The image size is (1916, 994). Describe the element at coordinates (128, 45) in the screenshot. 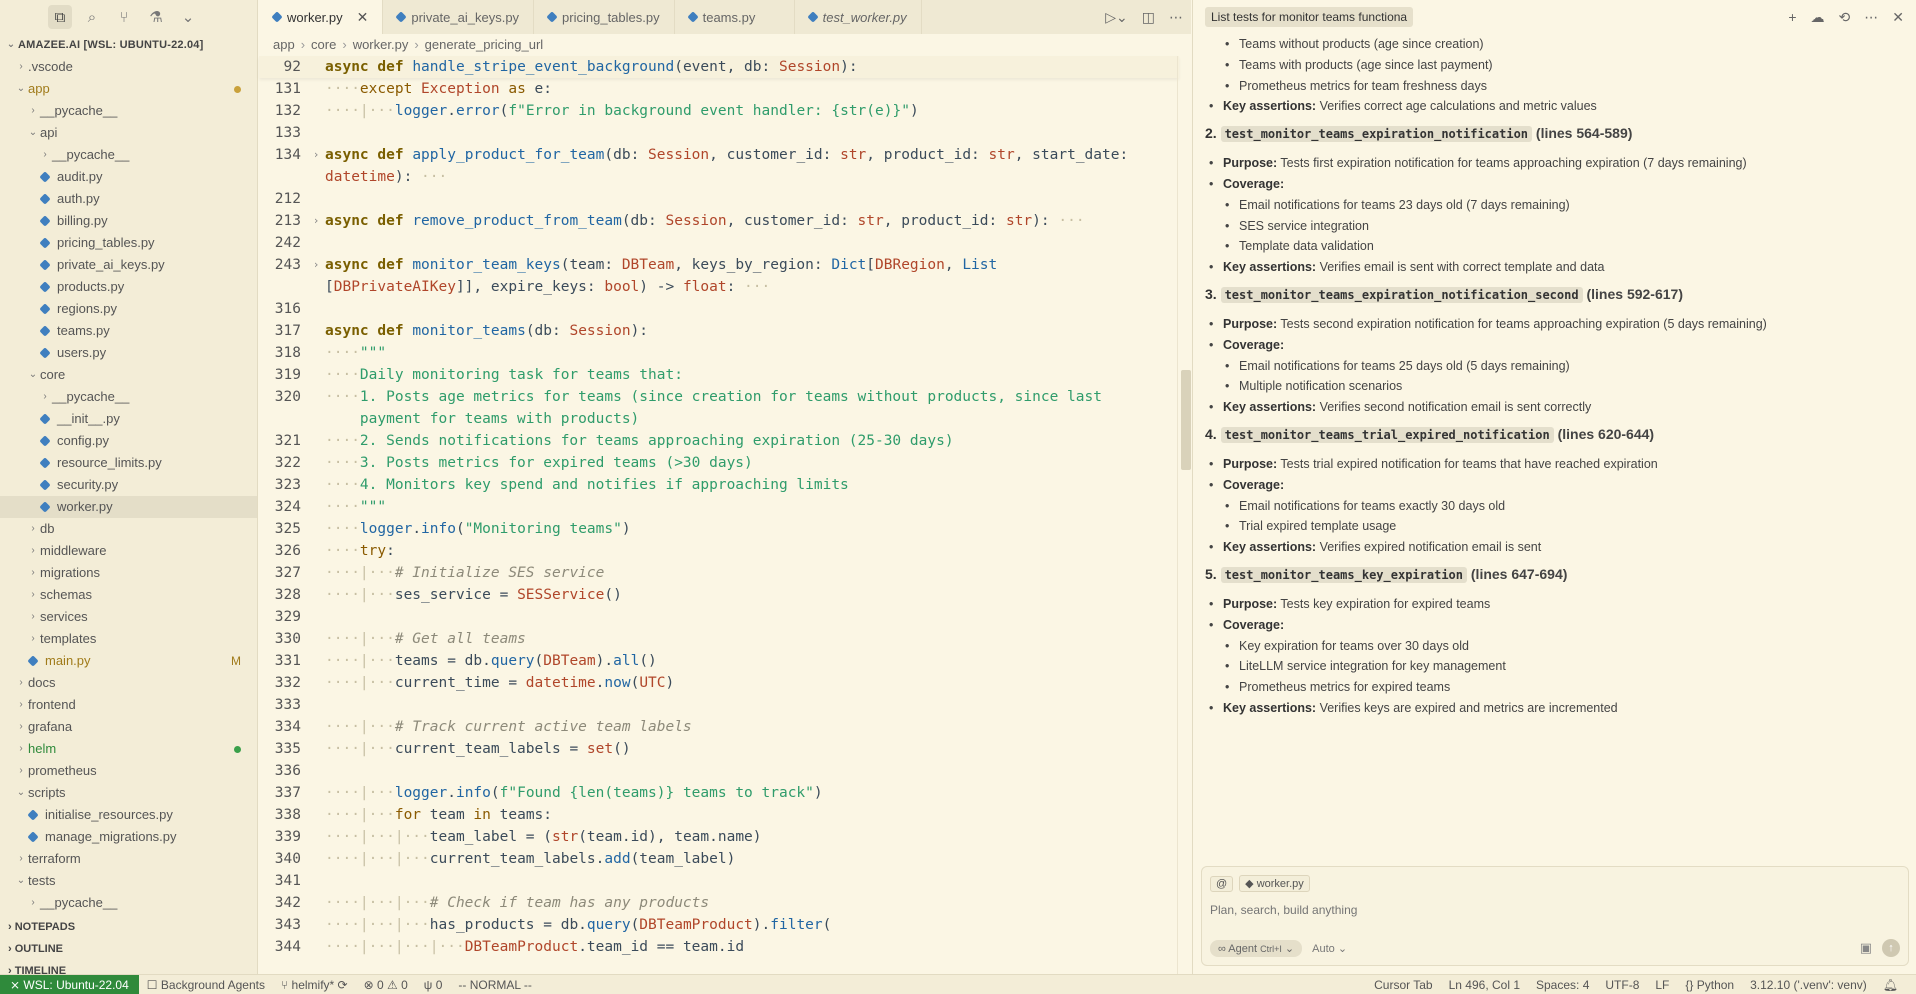

I see `explorer-root: ⌄ AMAZEE.AI [WSL: UBUNTU-22.04]` at that location.